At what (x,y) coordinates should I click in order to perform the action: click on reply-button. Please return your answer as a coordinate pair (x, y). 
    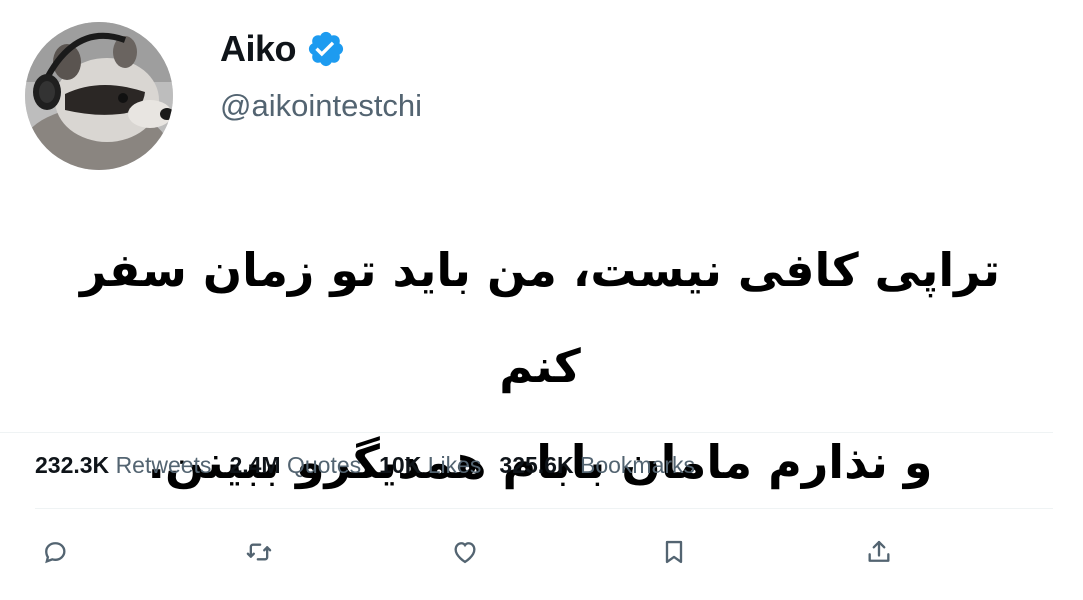
    Looking at the image, I should click on (55, 552).